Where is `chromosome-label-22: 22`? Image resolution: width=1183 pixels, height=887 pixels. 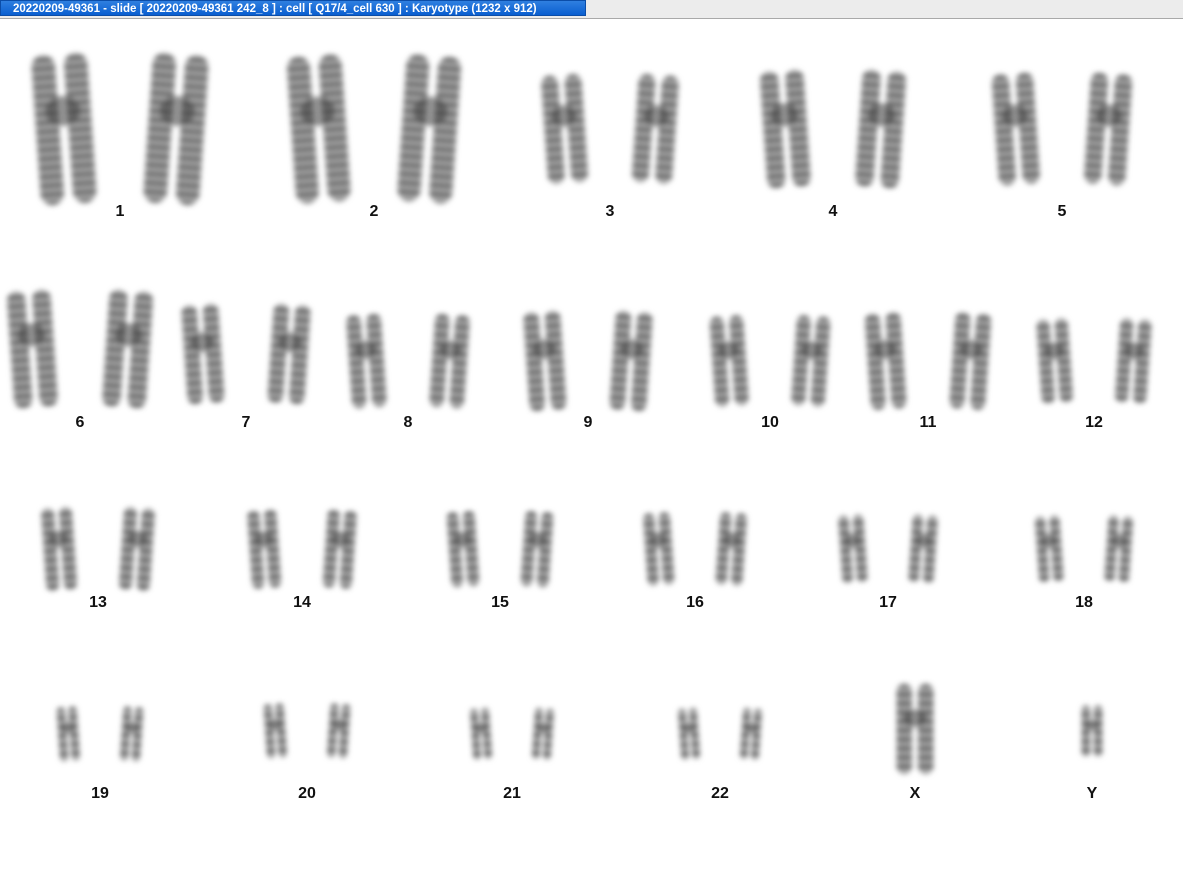
chromosome-label-22: 22 is located at coordinates (720, 793).